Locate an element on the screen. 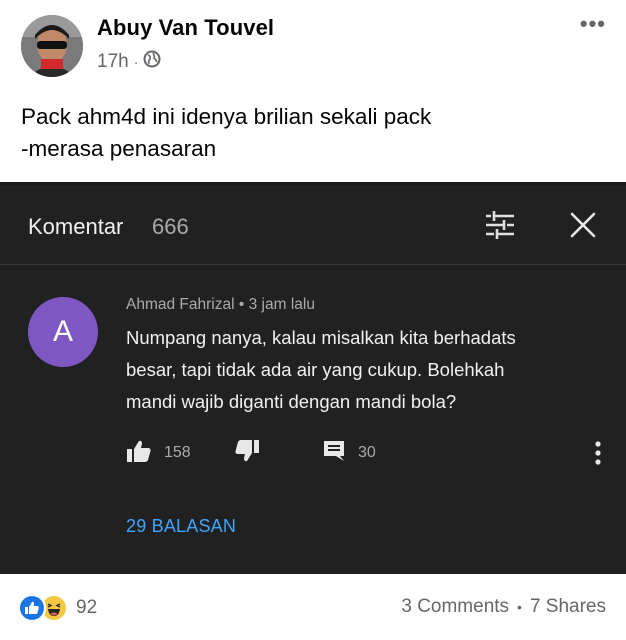  post-author-name: Abuy Van Touvel is located at coordinates (185, 28).